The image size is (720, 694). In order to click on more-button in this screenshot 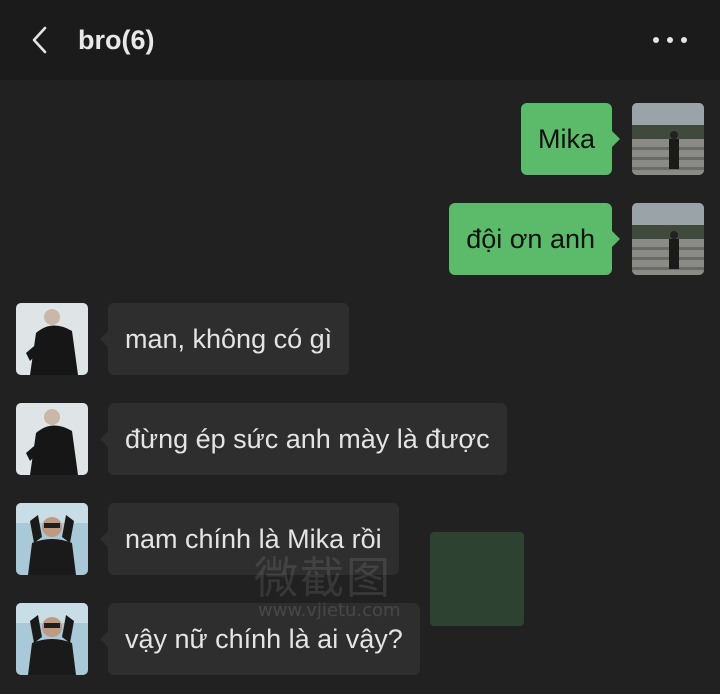, I will do `click(670, 40)`.